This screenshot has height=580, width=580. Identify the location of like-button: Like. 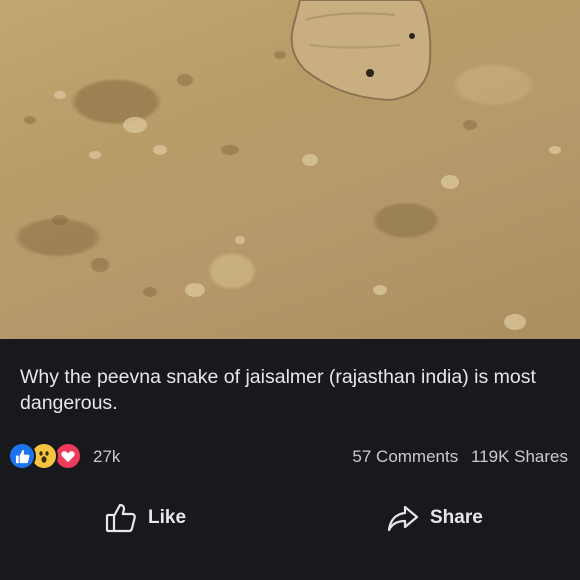
(145, 518).